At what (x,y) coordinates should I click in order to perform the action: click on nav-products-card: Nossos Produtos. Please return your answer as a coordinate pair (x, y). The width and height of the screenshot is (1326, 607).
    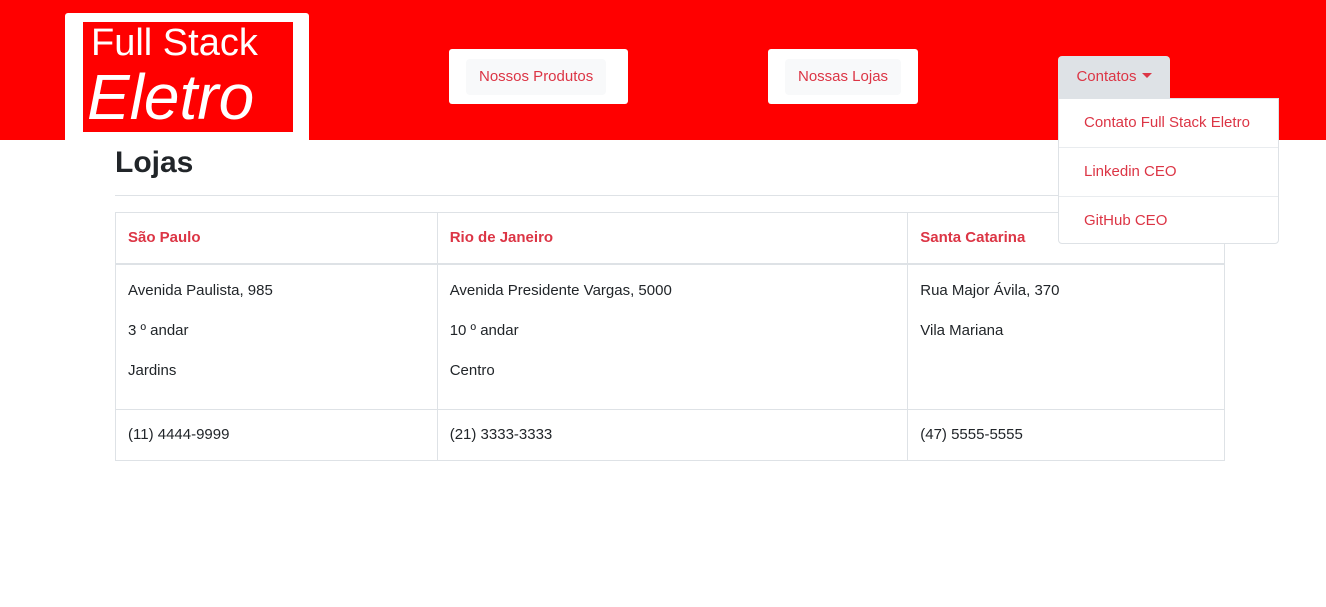
    Looking at the image, I should click on (538, 76).